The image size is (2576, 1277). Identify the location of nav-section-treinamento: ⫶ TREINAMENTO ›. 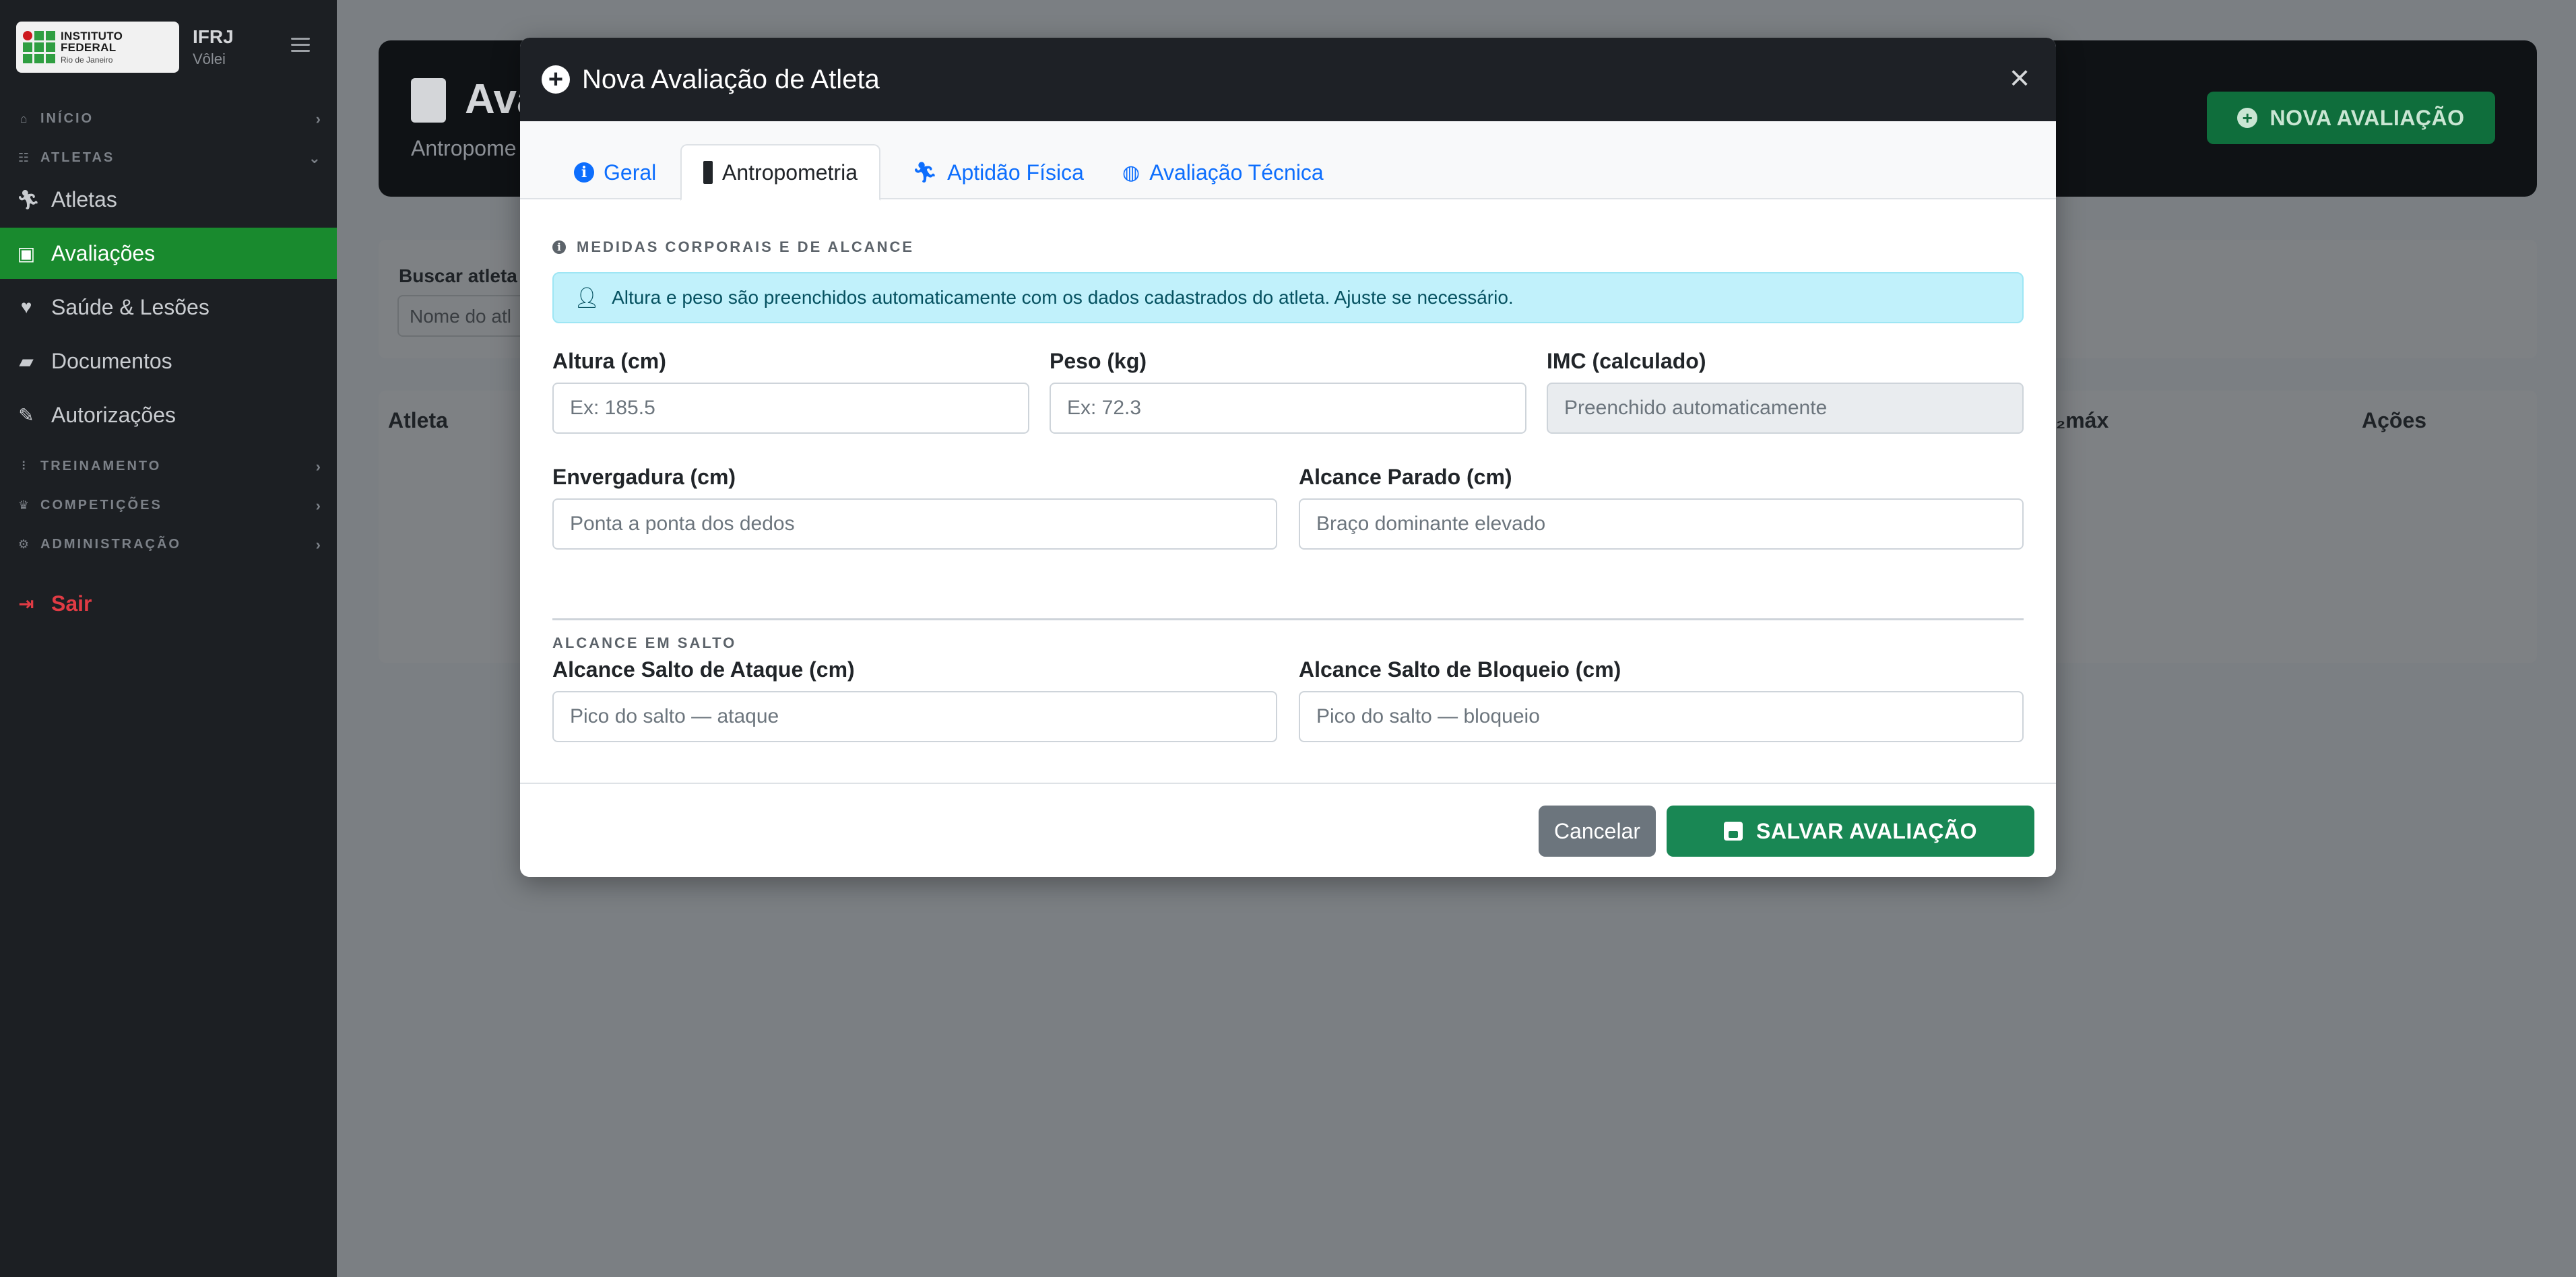
(168, 466).